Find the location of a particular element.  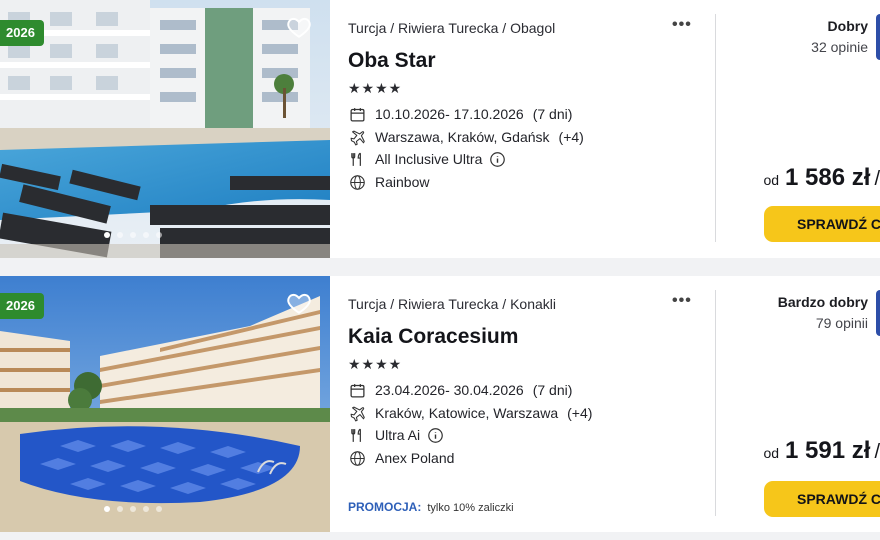

board-row: All Inclusive Ultra is located at coordinates (427, 159).